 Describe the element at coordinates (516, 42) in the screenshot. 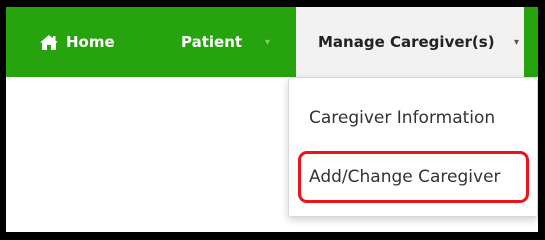

I see `manage-caret-icon: ▾` at that location.